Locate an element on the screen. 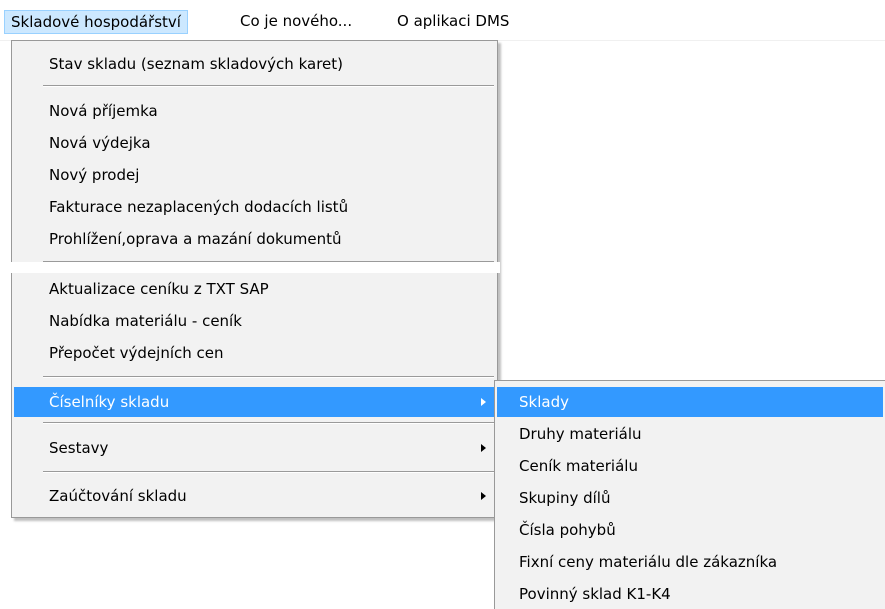 Image resolution: width=885 pixels, height=609 pixels. menubar-item-o-aplikaci: O aplikaci DMS is located at coordinates (453, 22).